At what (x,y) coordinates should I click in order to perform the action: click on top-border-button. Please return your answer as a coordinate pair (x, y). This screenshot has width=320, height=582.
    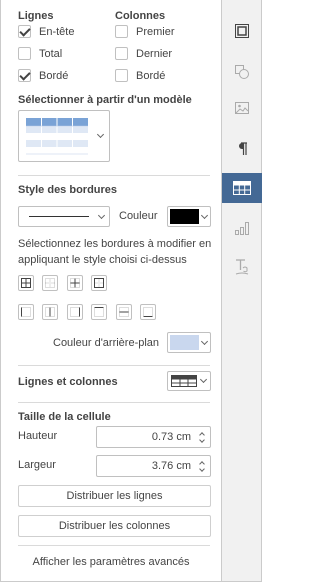
    Looking at the image, I should click on (99, 312).